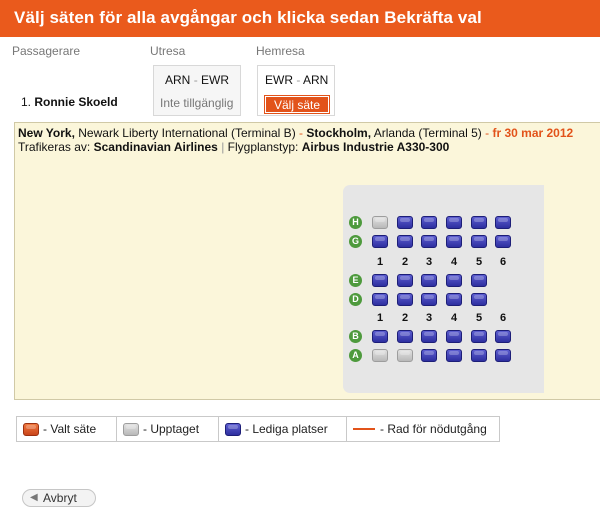  I want to click on seat-3B, so click(429, 336).